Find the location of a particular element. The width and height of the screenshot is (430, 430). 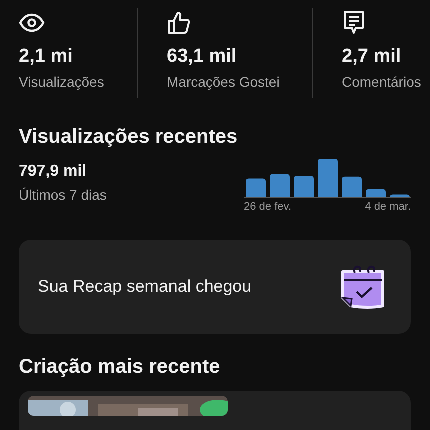

stat-label: Marcações Gostei is located at coordinates (224, 82).